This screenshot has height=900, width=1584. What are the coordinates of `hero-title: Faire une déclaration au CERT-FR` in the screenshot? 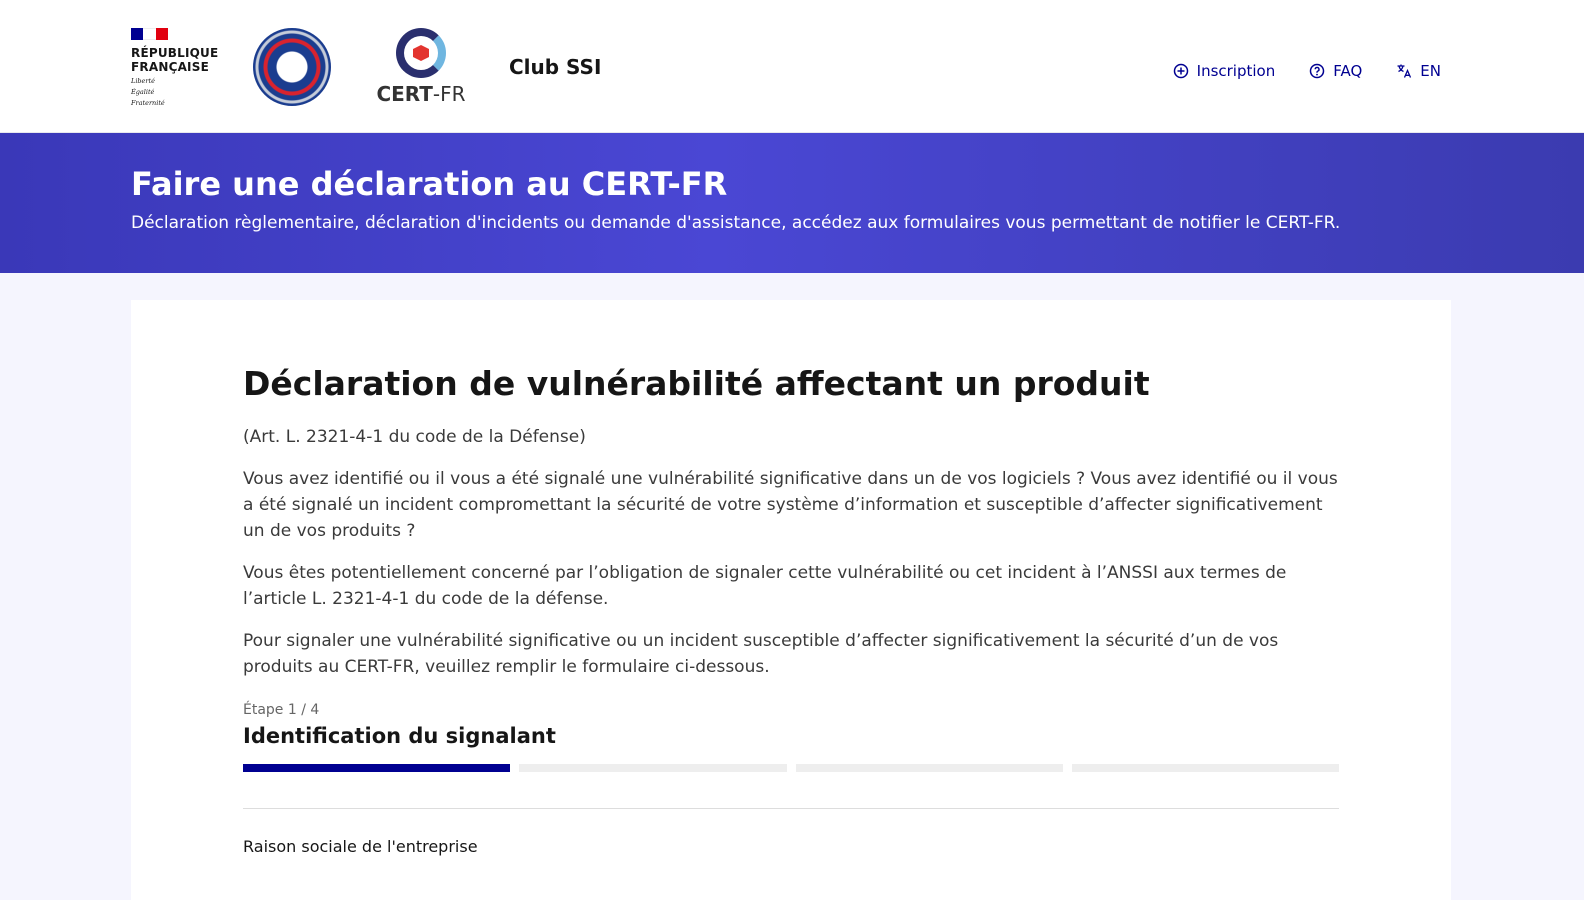 It's located at (429, 184).